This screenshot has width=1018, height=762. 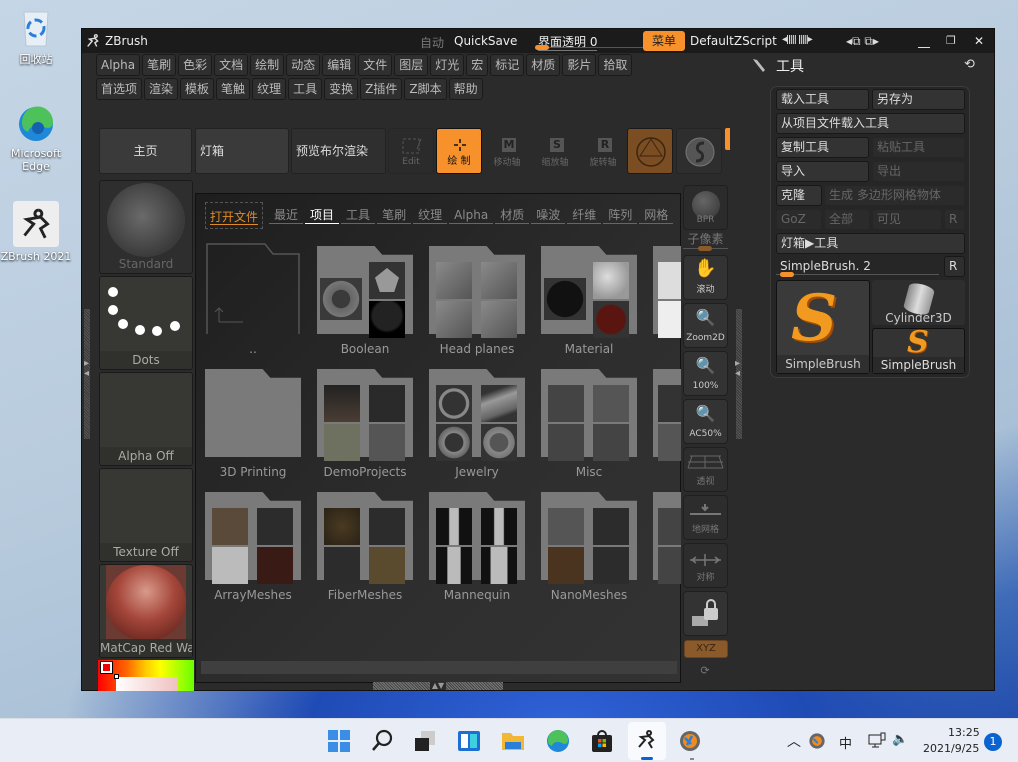 I want to click on goz-button: GoZ, so click(x=799, y=219).